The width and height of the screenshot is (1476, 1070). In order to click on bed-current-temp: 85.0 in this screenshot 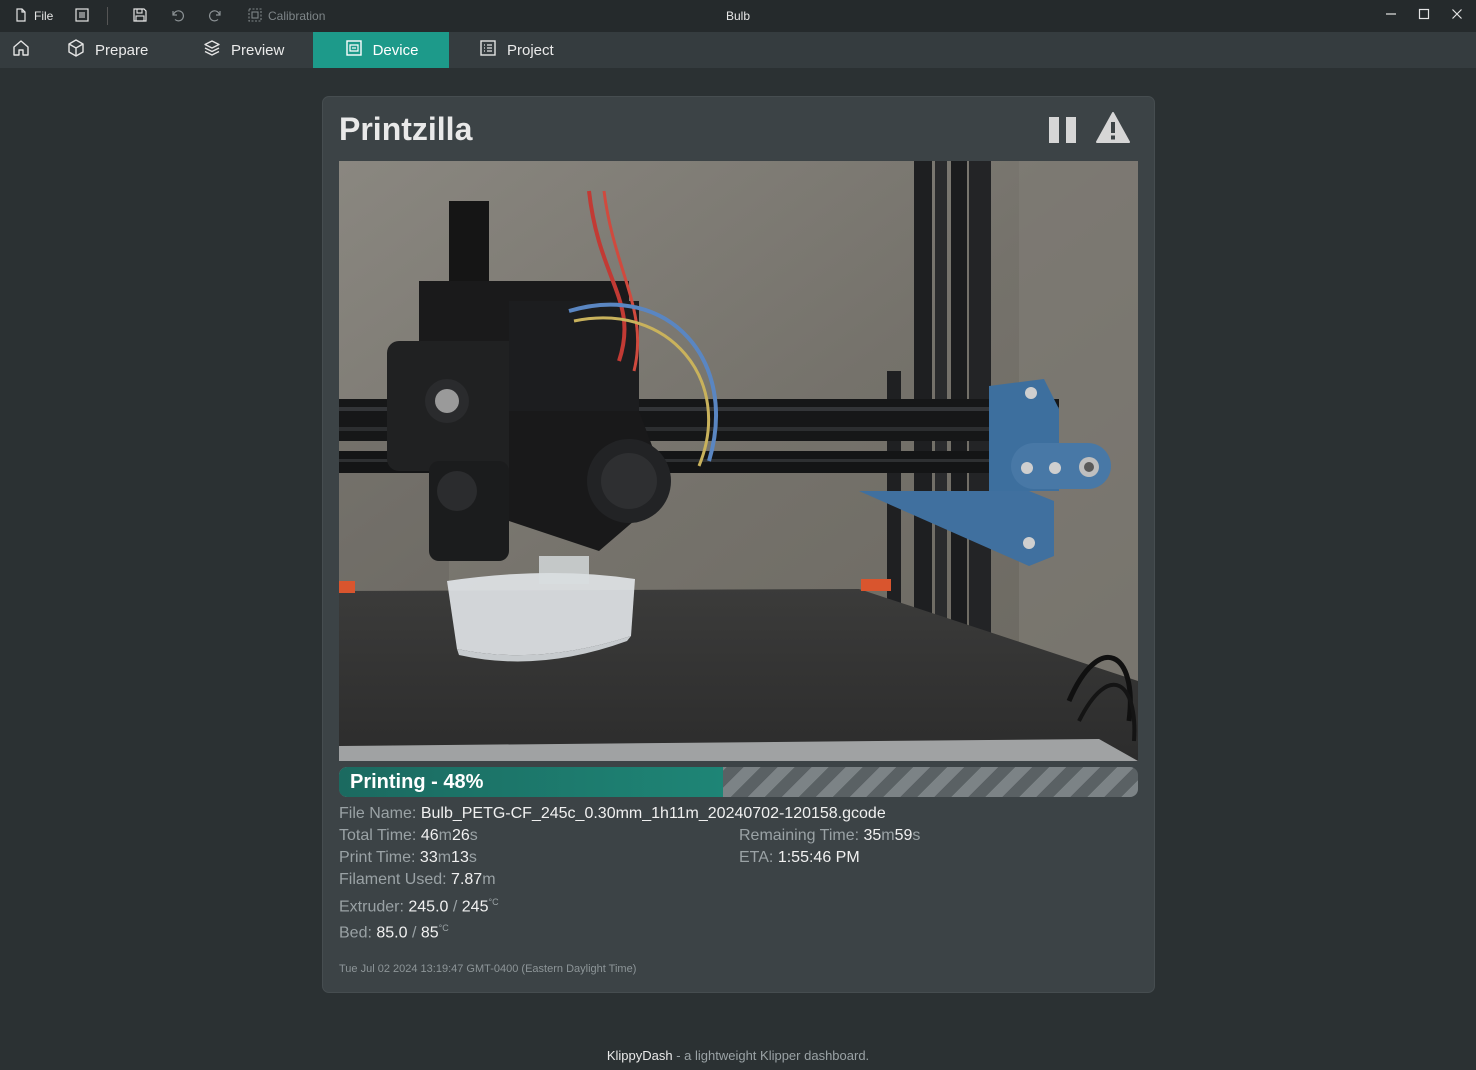, I will do `click(392, 933)`.